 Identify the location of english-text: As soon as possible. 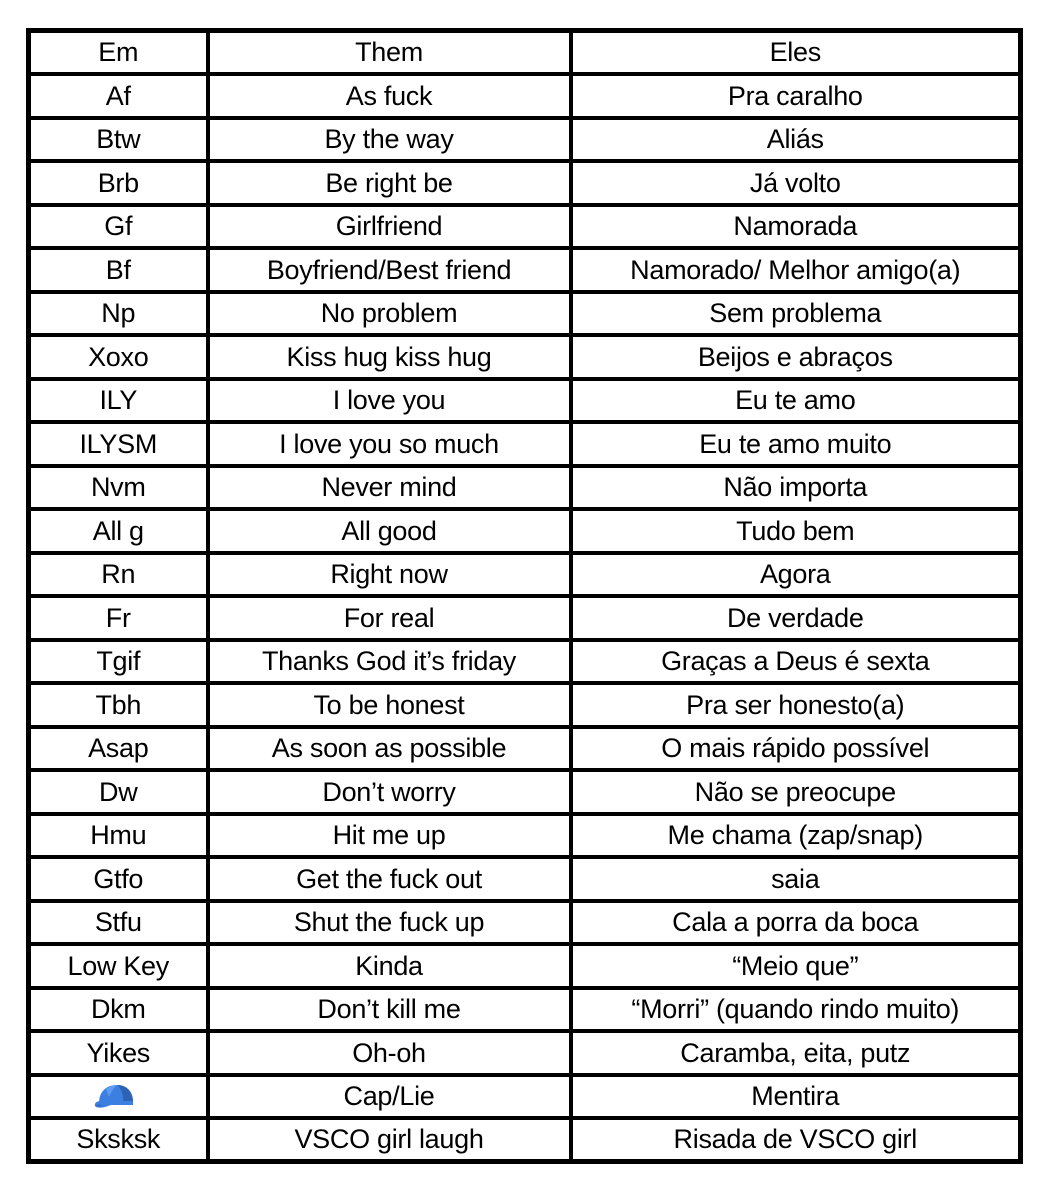
(389, 748).